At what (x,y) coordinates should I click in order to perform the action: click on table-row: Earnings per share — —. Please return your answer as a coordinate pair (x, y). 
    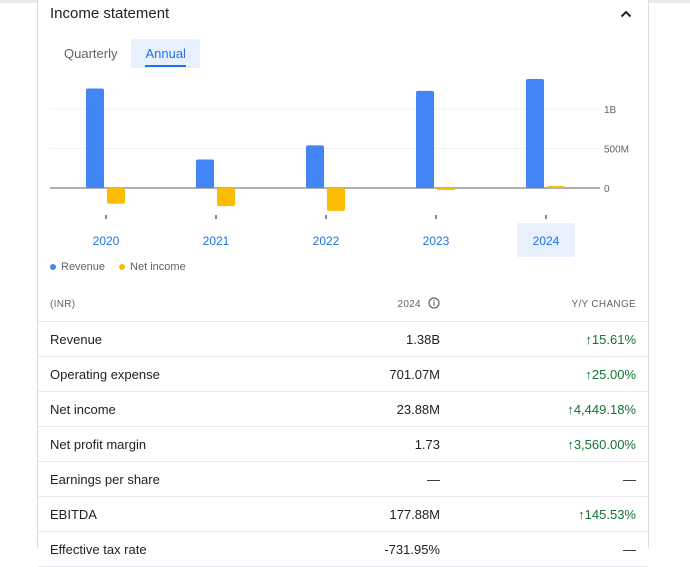
    Looking at the image, I should click on (343, 479).